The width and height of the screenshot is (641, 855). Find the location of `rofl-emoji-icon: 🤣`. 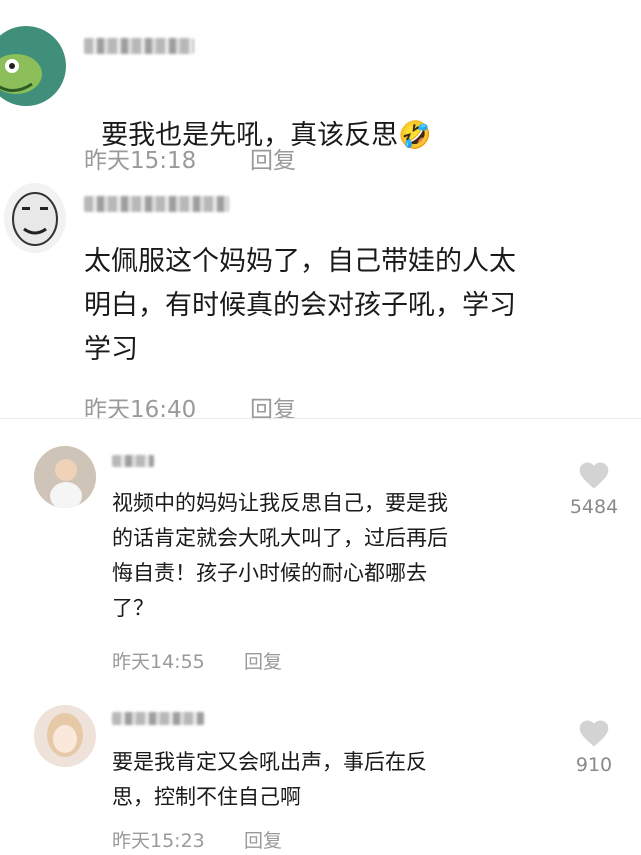

rofl-emoji-icon: 🤣 is located at coordinates (415, 135).